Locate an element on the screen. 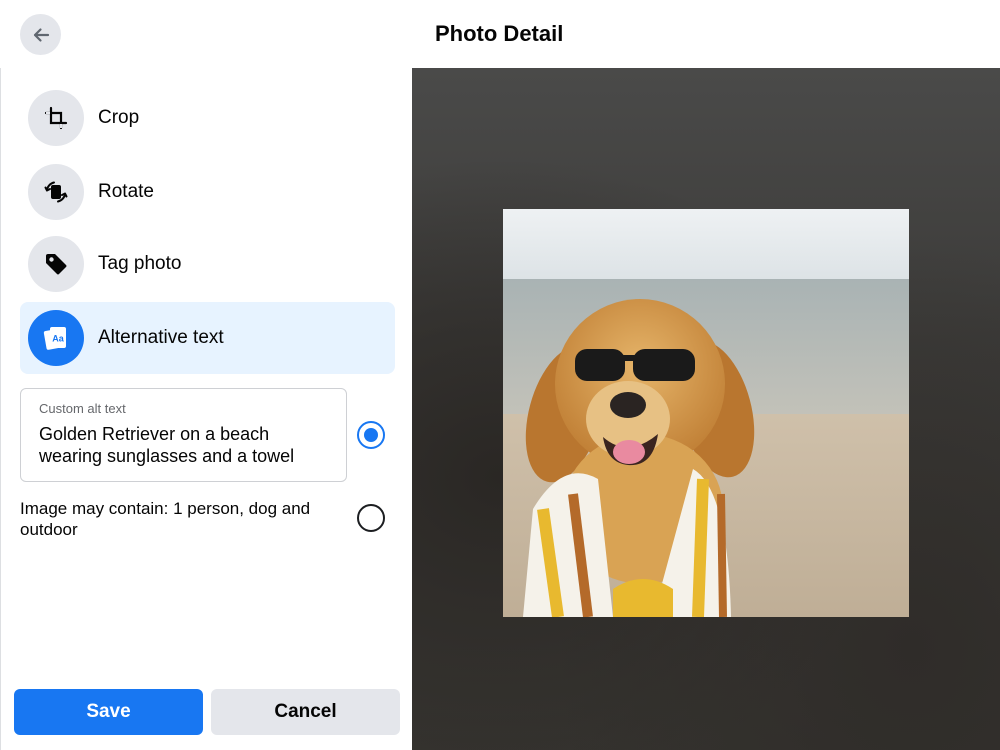 This screenshot has height=750, width=1000. menu-item-crop: Crop is located at coordinates (207, 118).